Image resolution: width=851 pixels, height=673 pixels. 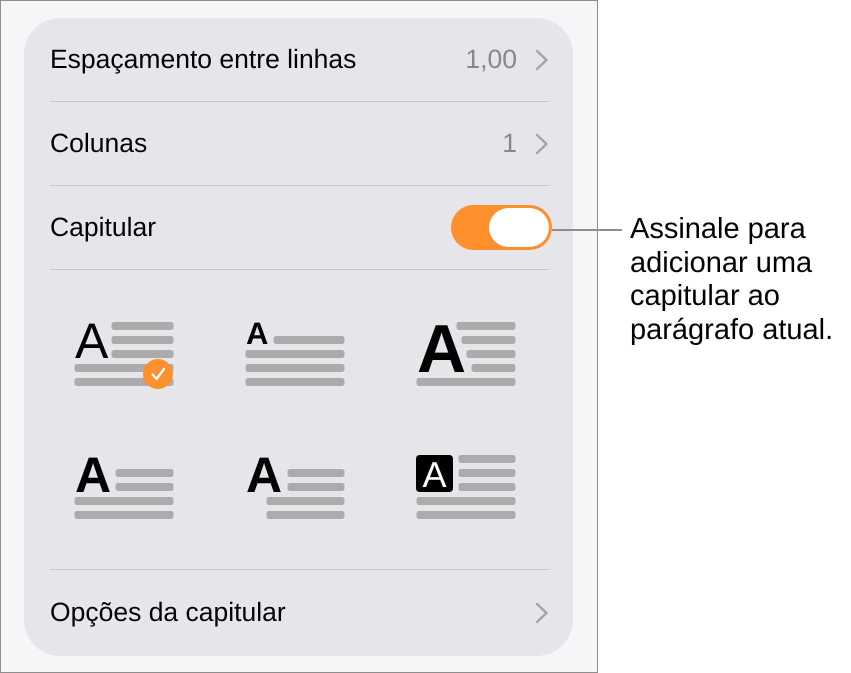 What do you see at coordinates (99, 143) in the screenshot?
I see `row-label: Colunas` at bounding box center [99, 143].